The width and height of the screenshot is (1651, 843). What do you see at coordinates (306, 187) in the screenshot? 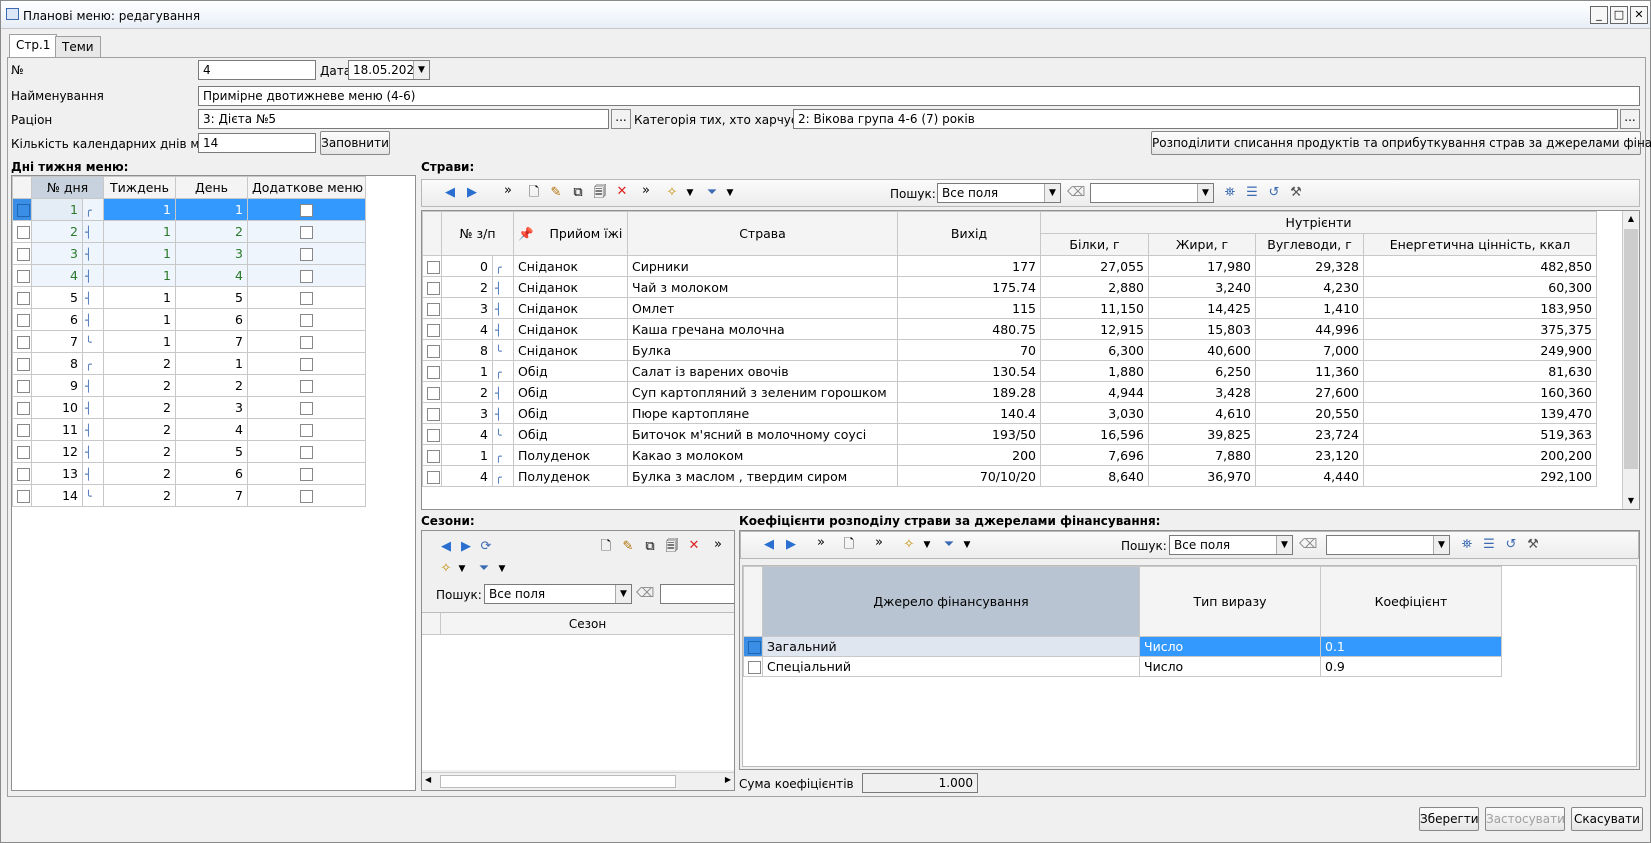
I see `days-col-extra: Додаткове меню` at bounding box center [306, 187].